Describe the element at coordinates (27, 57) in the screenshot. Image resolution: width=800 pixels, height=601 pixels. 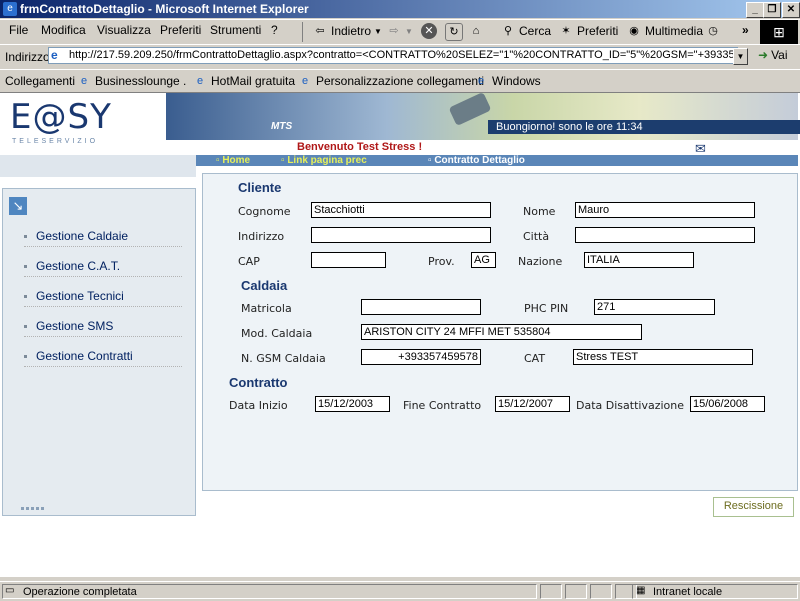
I see `address-label: Indirizzo` at that location.